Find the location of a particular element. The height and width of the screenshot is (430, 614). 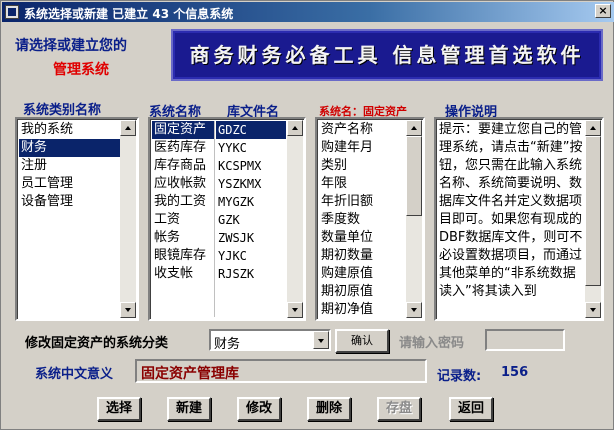

field-list-item: 购建原值 is located at coordinates (363, 274).